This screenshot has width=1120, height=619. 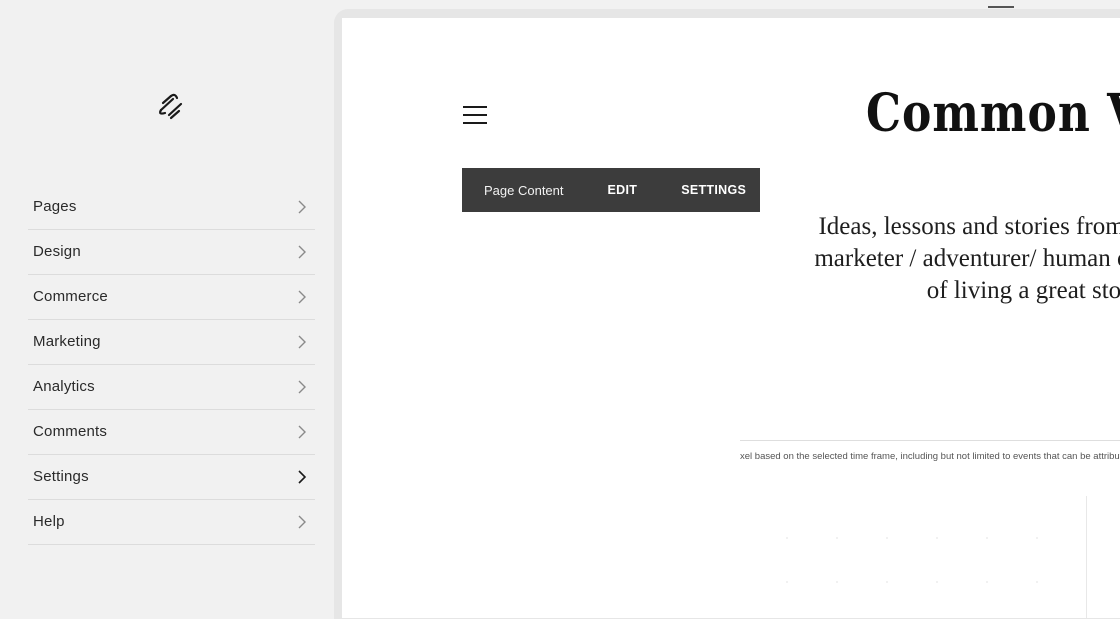 I want to click on sidebar-item-label: Marketing, so click(x=67, y=341).